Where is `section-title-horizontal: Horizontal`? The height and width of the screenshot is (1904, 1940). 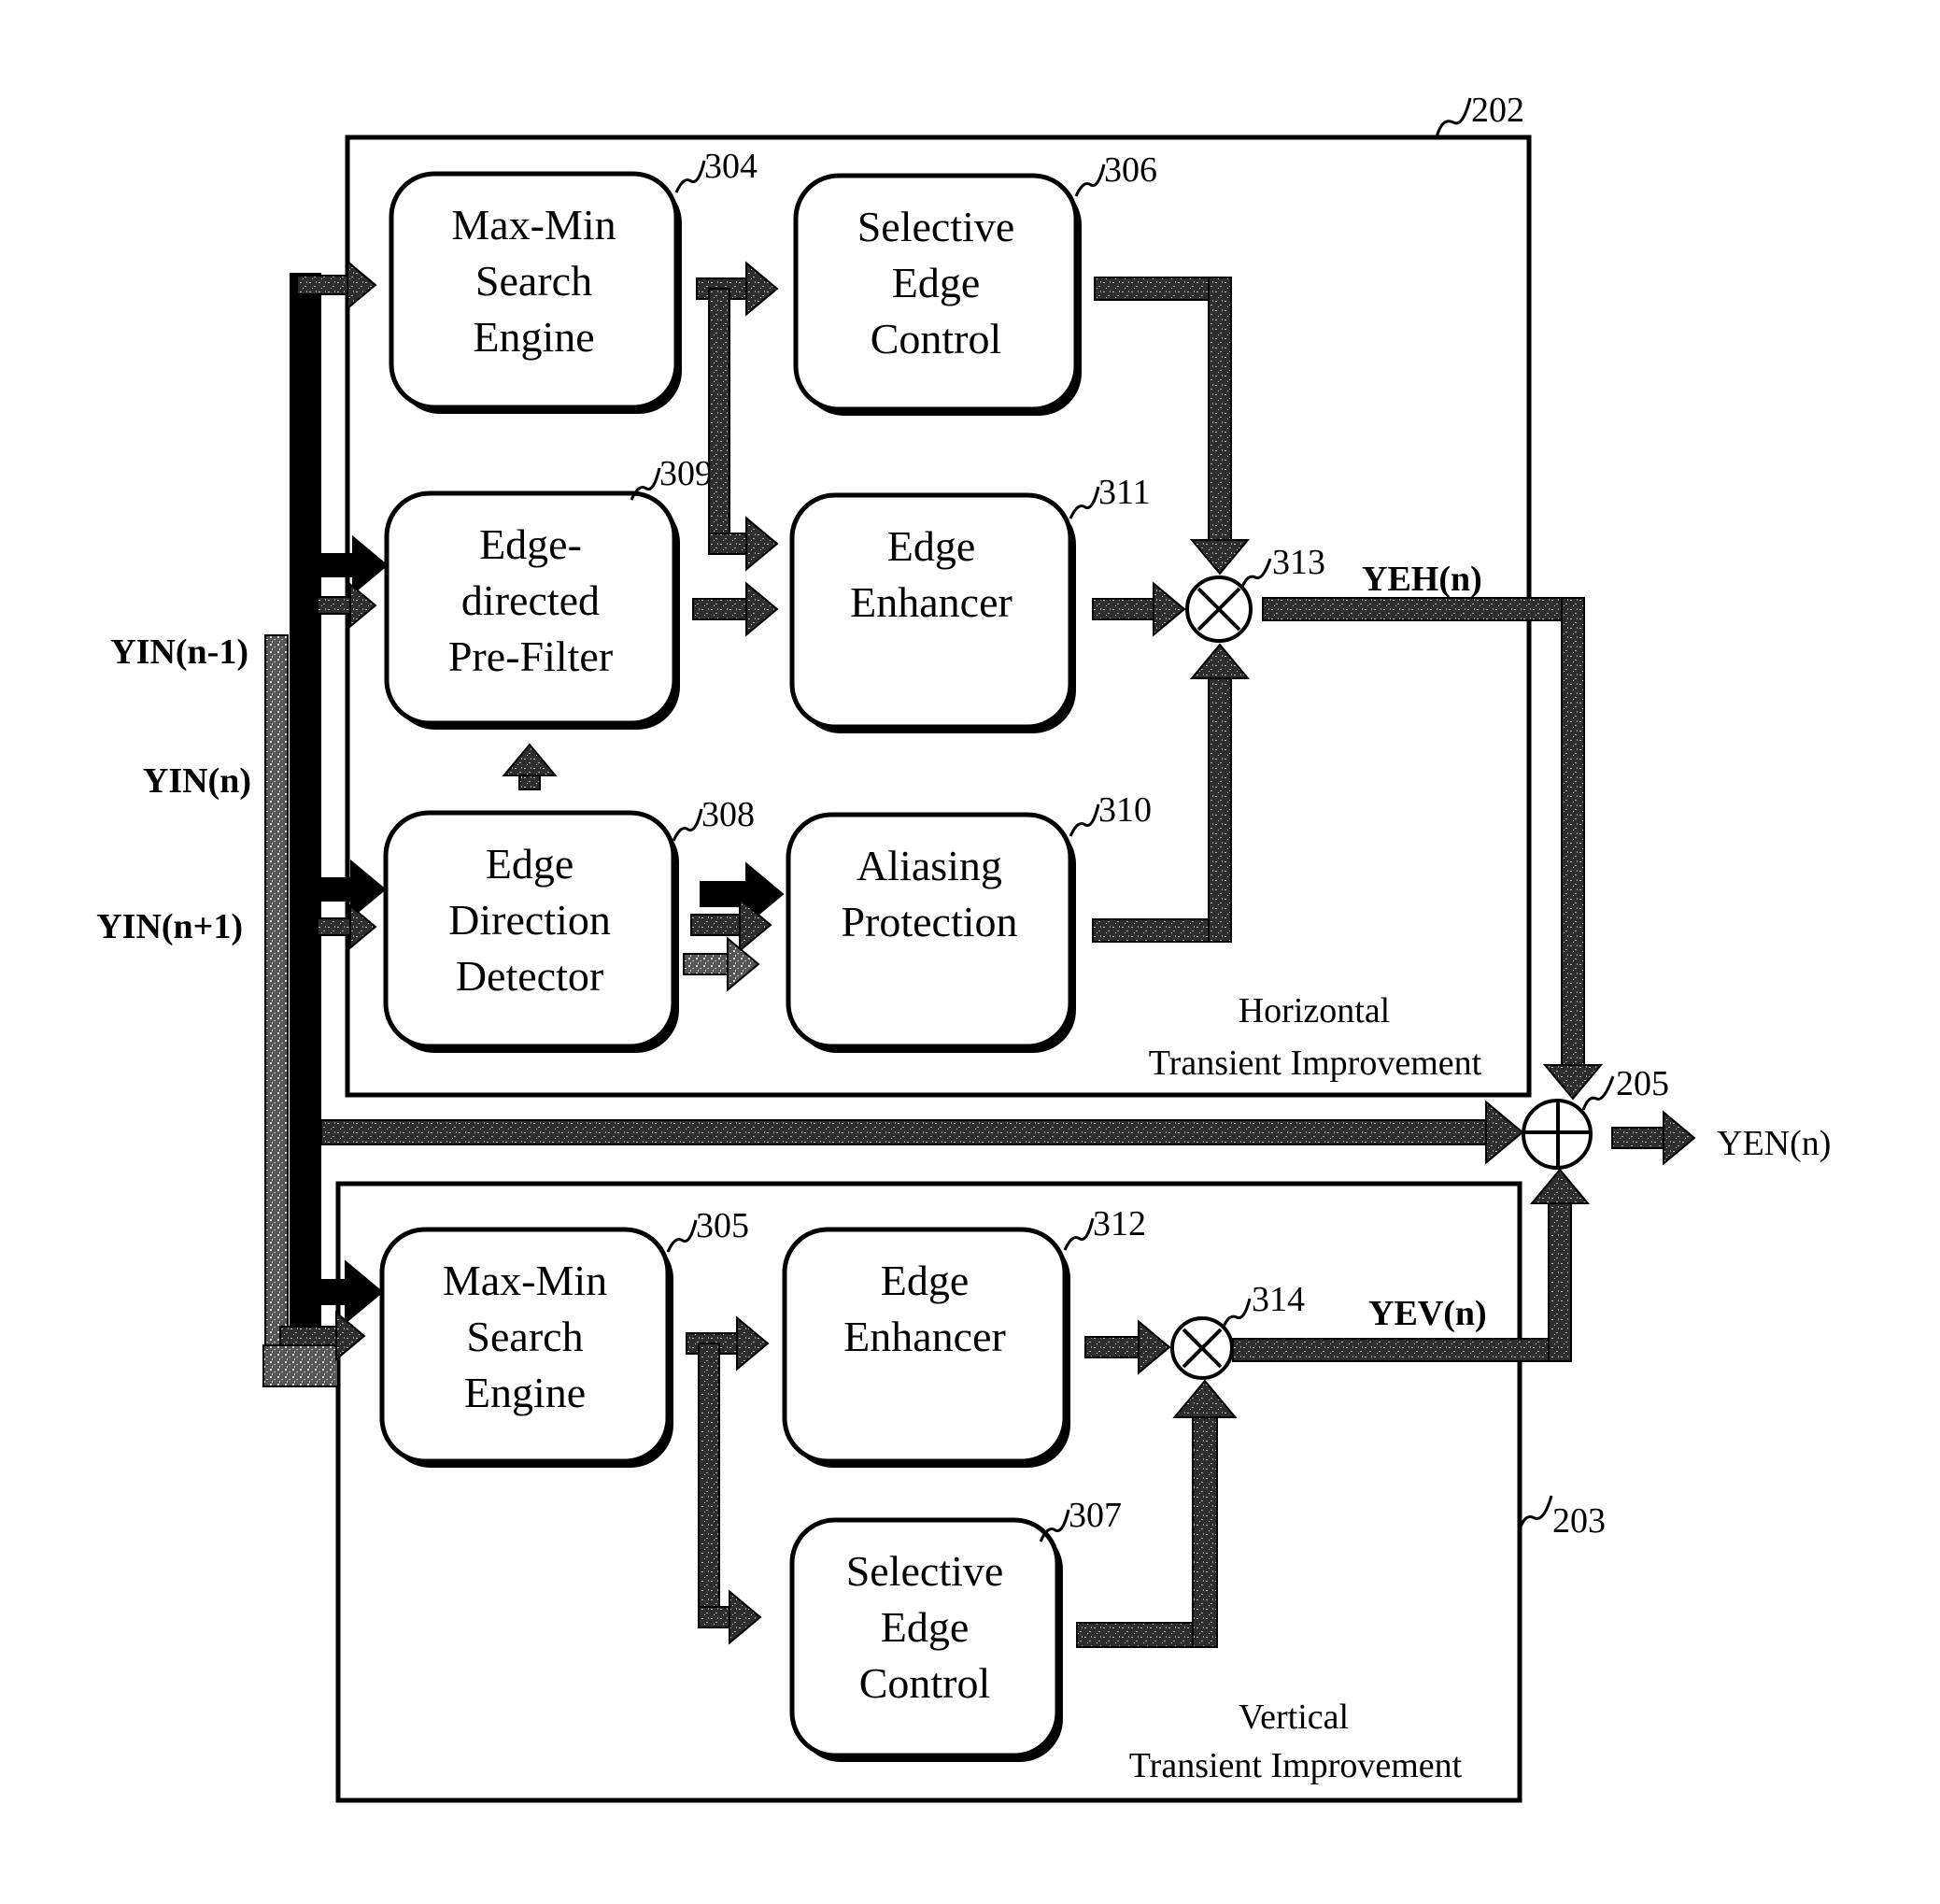 section-title-horizontal: Horizontal is located at coordinates (1315, 1010).